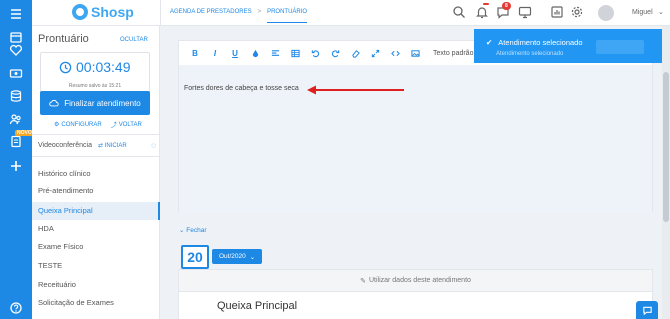 The width and height of the screenshot is (670, 319). Describe the element at coordinates (335, 53) in the screenshot. I see `redo-icon` at that location.